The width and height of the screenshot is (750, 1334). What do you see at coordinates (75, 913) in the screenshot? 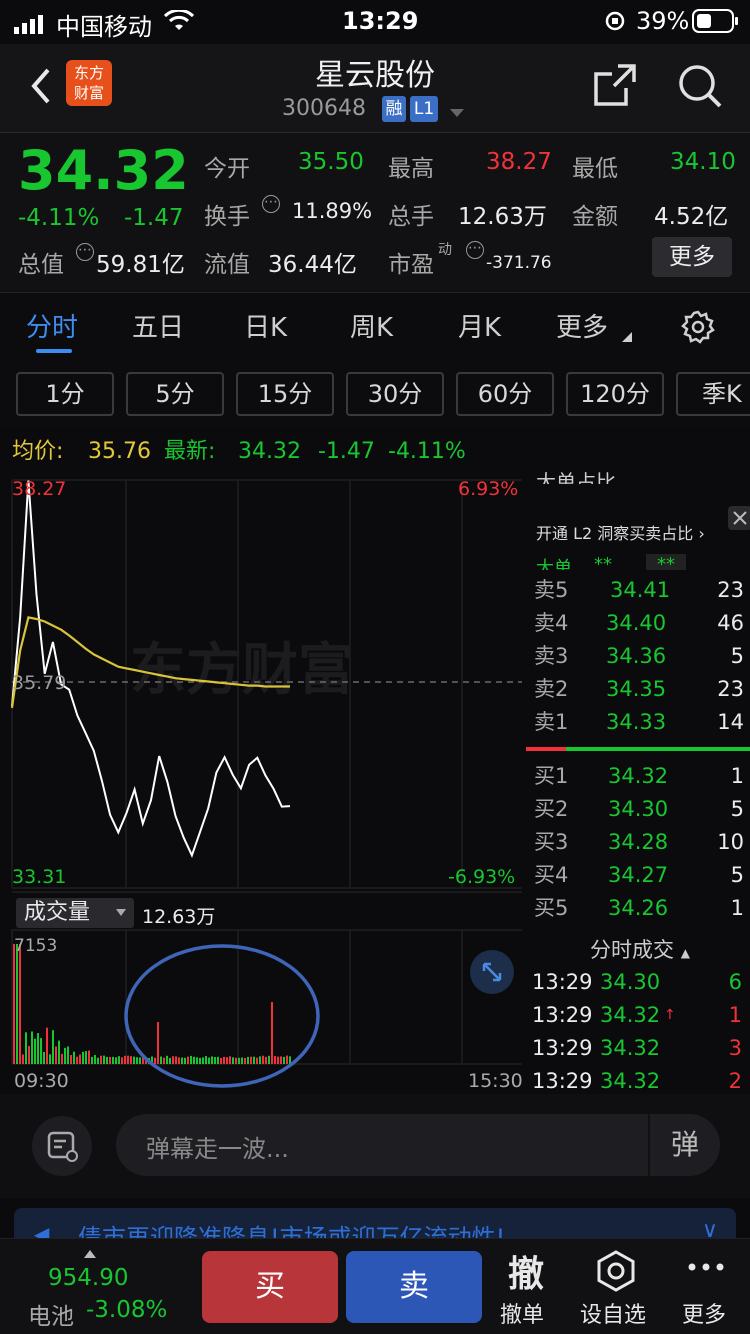
I see `volume-indicator-select: 成交量` at bounding box center [75, 913].